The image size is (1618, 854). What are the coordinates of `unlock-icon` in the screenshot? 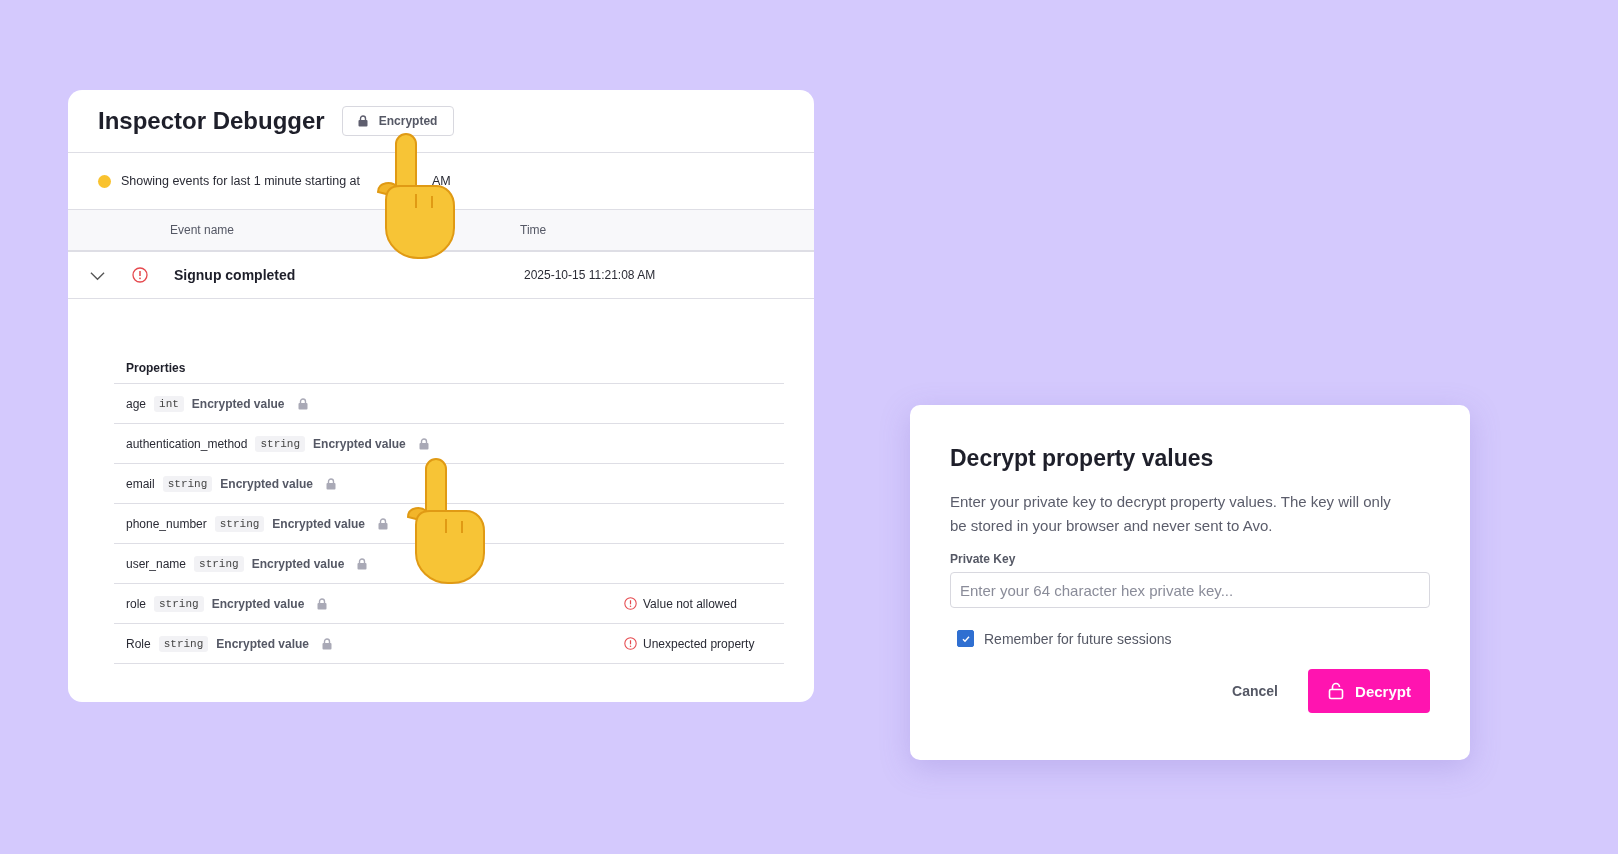 It's located at (1336, 691).